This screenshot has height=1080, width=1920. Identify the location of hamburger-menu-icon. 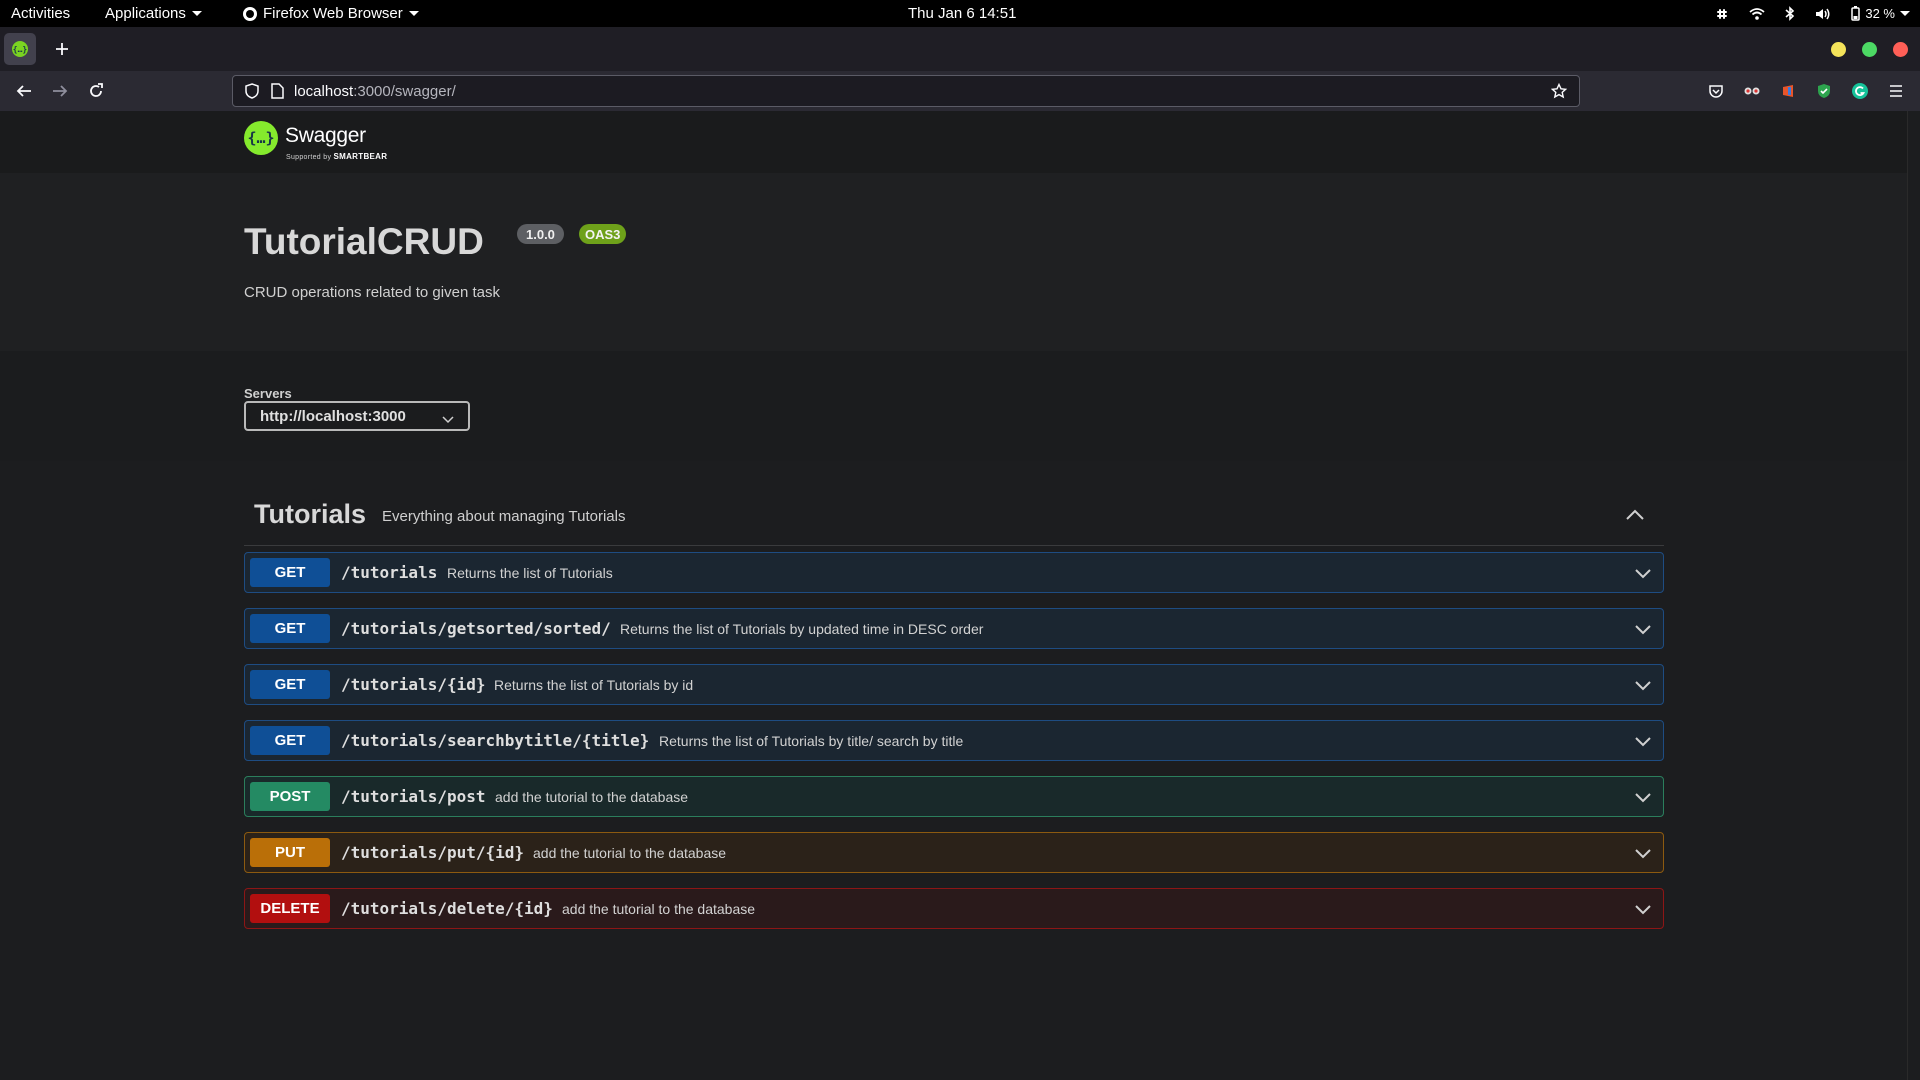
(1896, 91).